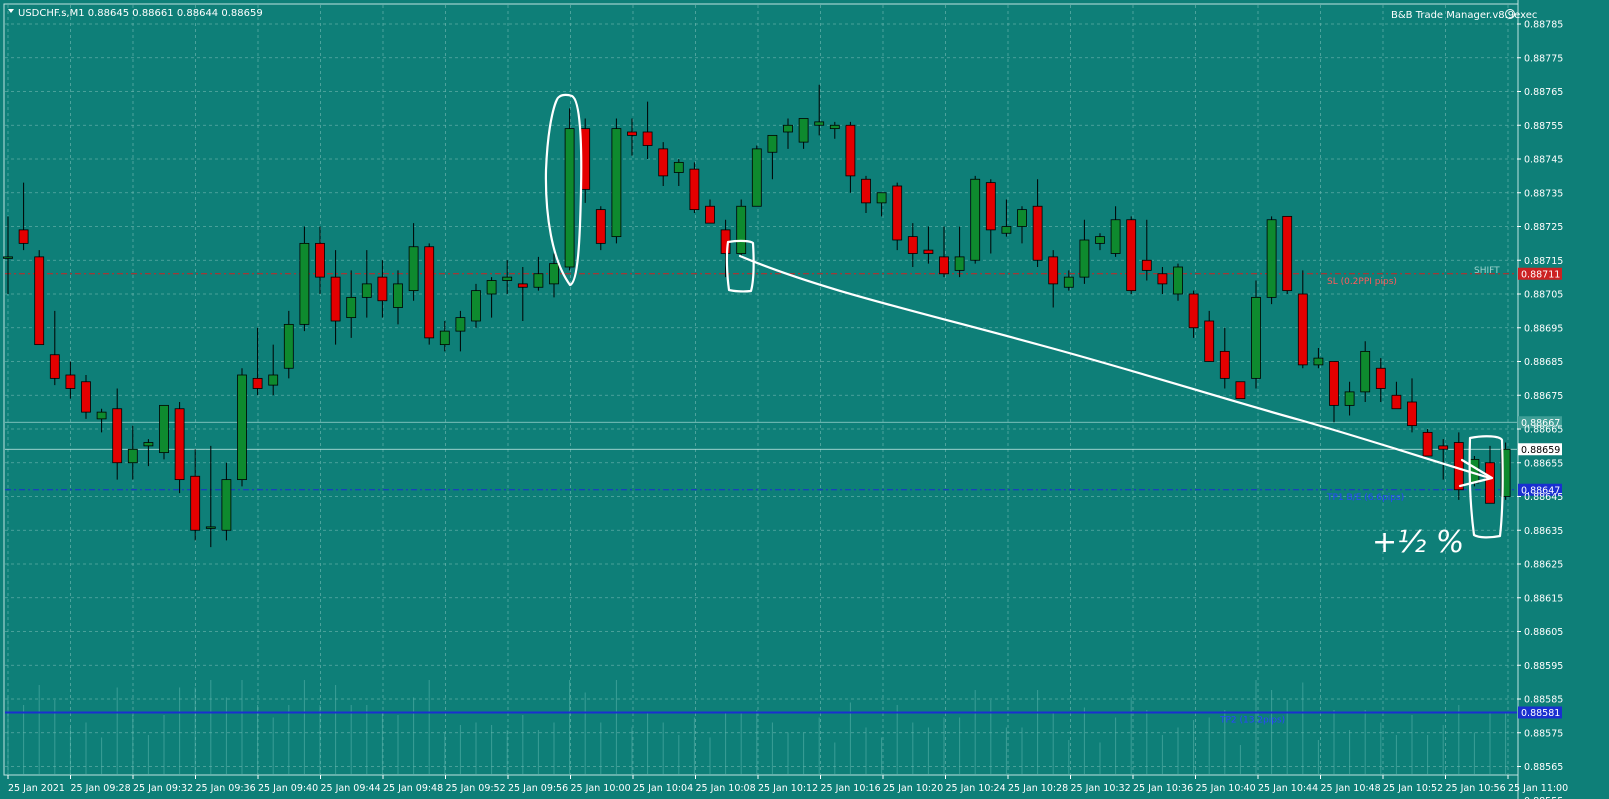 This screenshot has width=1609, height=799. Describe the element at coordinates (1543, 598) in the screenshot. I see `y-tick-label: 0.88615` at that location.